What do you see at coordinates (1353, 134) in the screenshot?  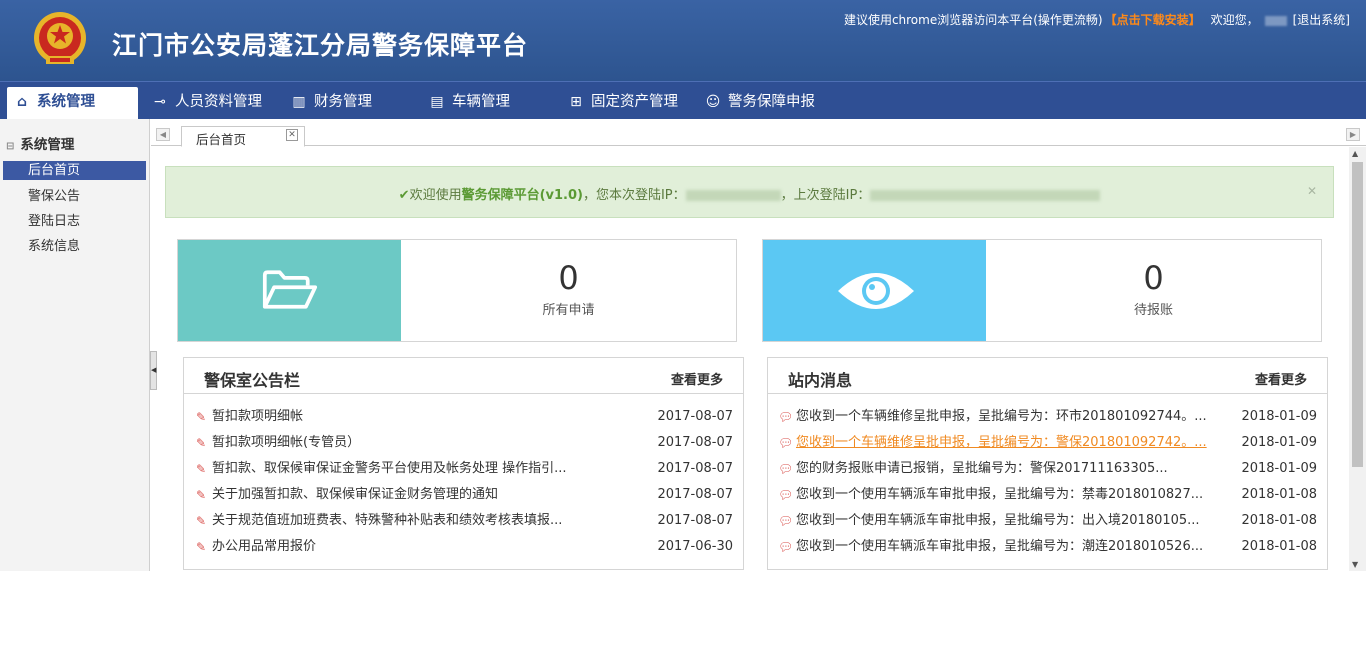 I see `tab-scroll-right-icon: ▶` at bounding box center [1353, 134].